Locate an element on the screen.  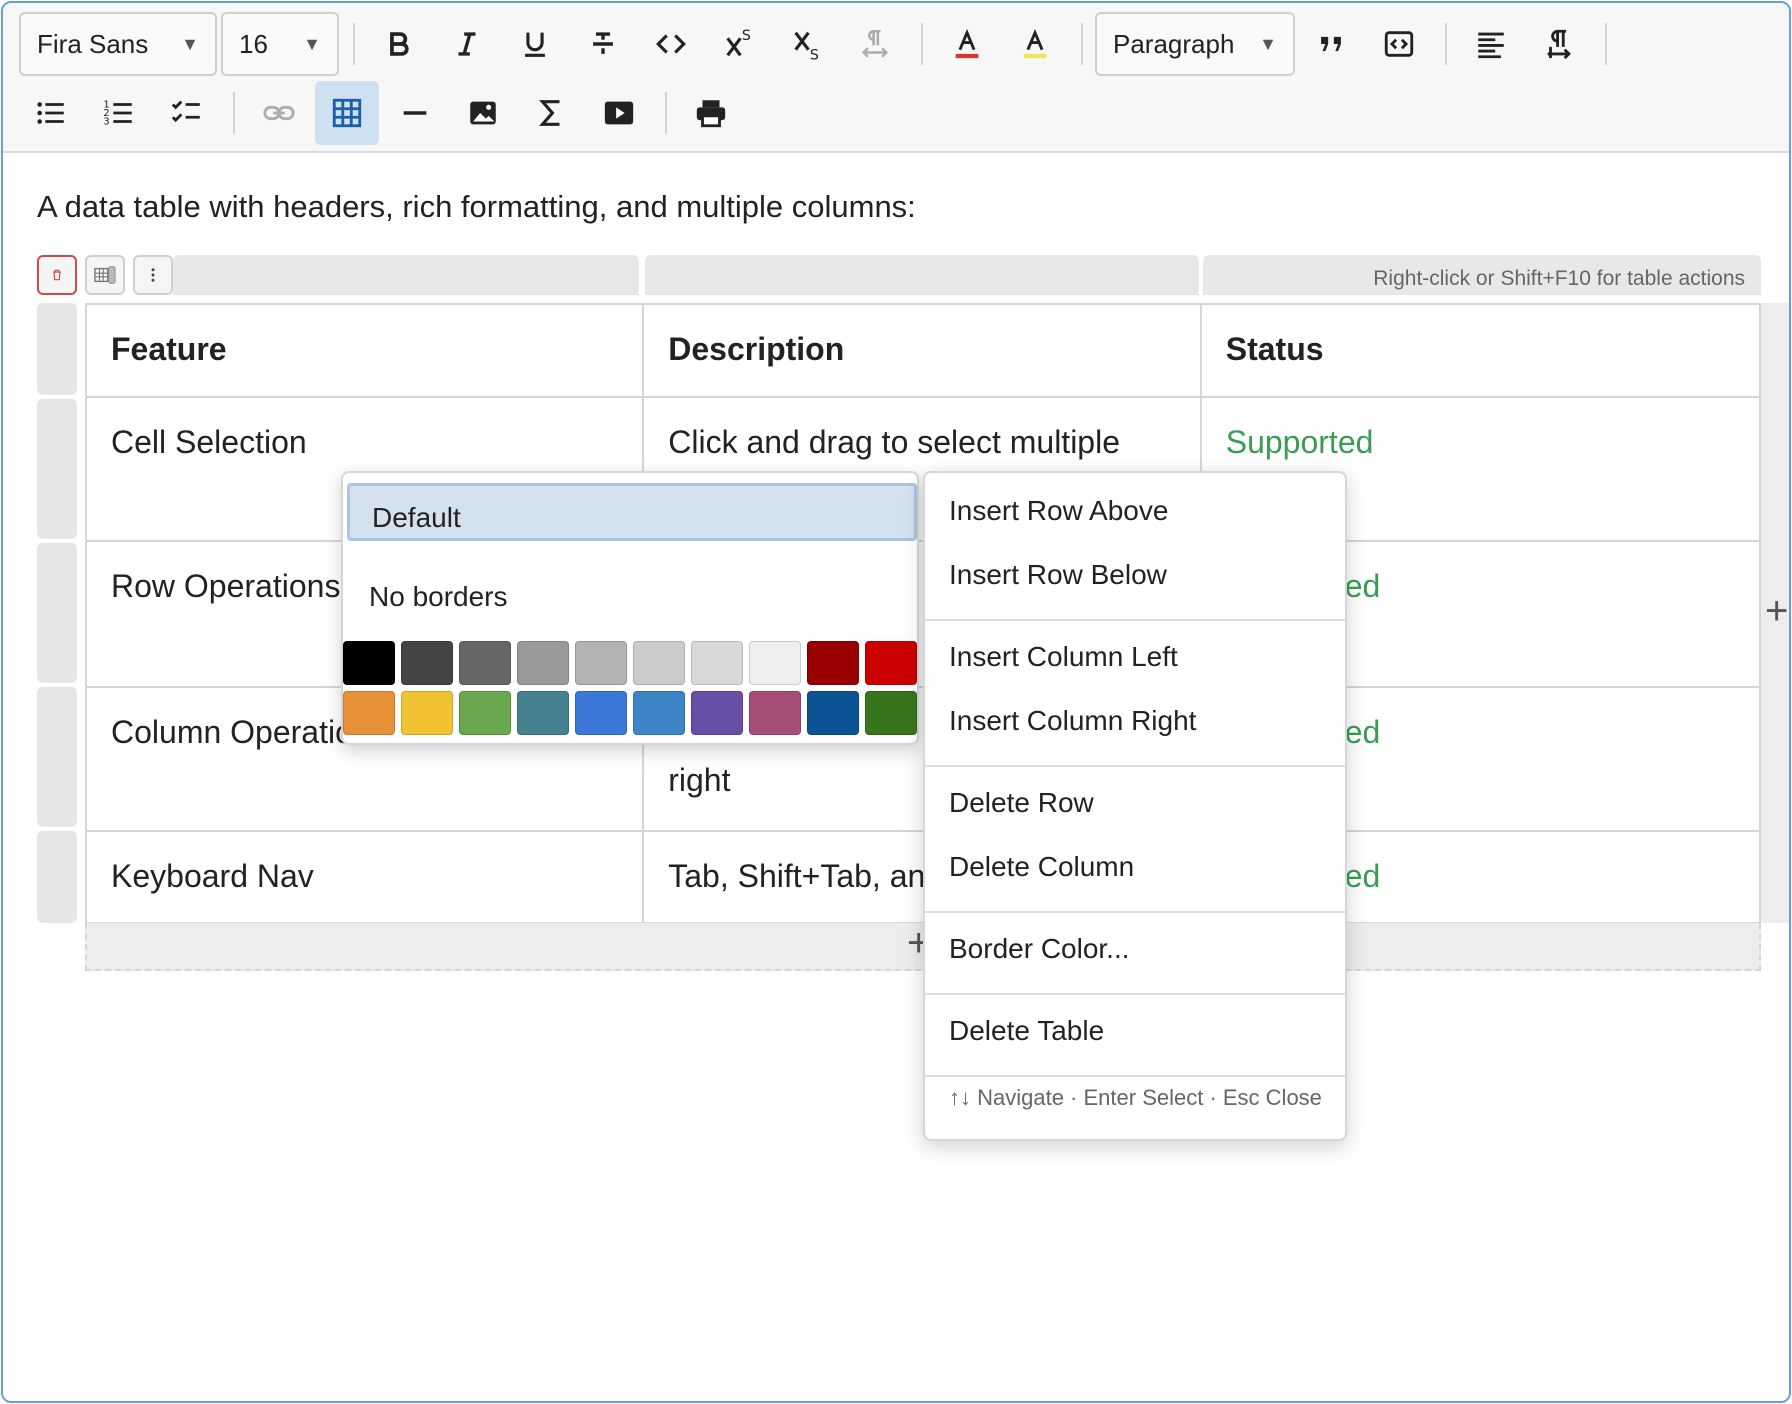
menu-delete-column: Delete Column is located at coordinates (1135, 867).